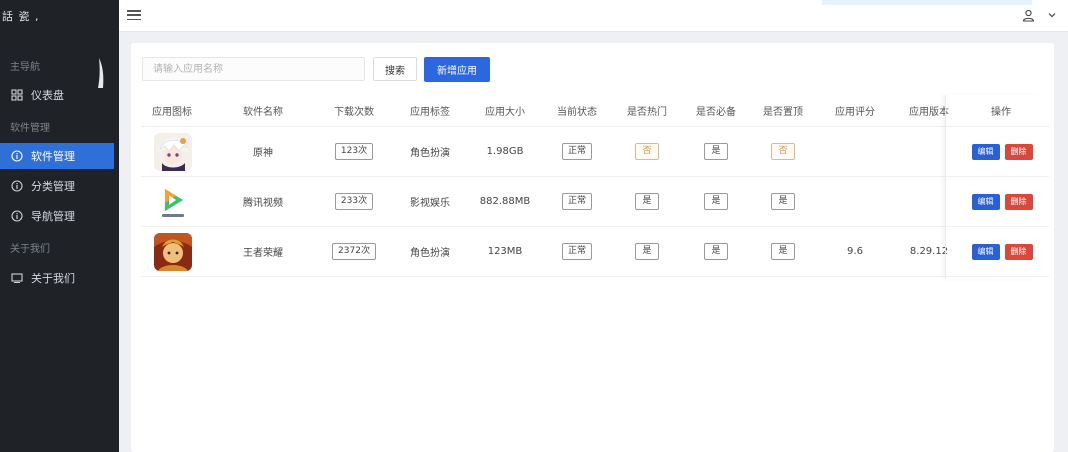 This screenshot has width=1068, height=452. What do you see at coordinates (173, 151) in the screenshot?
I see `genshin-app-icon` at bounding box center [173, 151].